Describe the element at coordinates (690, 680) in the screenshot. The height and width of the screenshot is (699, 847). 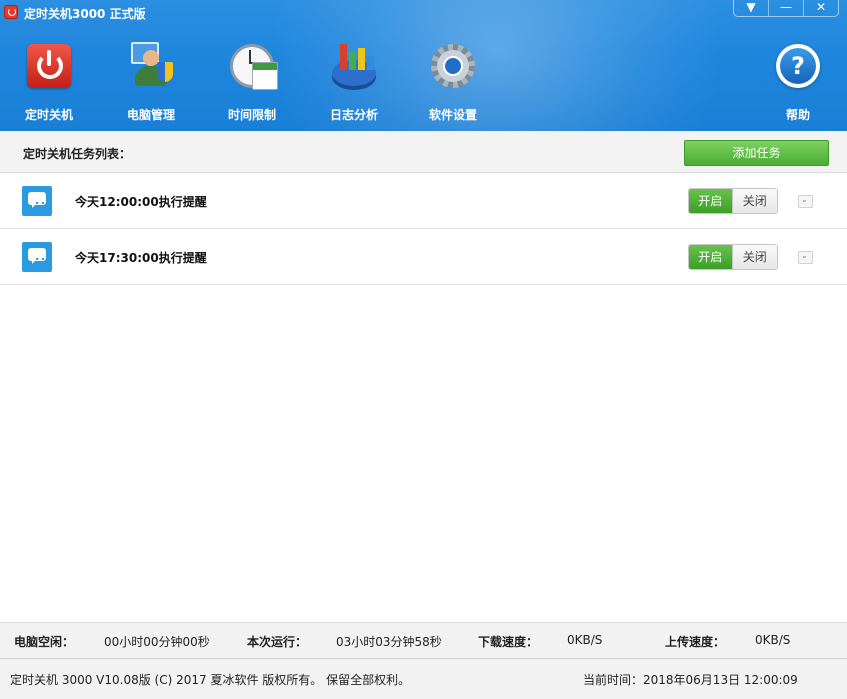
I see `current-time: 当前时间：2018年06月13日 12:00:09` at that location.